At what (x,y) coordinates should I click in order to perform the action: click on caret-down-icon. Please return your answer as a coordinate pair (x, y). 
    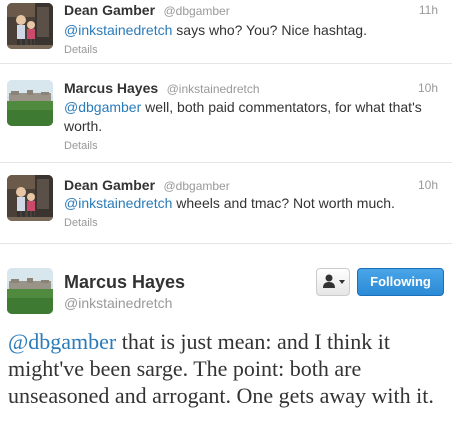
    Looking at the image, I should click on (342, 282).